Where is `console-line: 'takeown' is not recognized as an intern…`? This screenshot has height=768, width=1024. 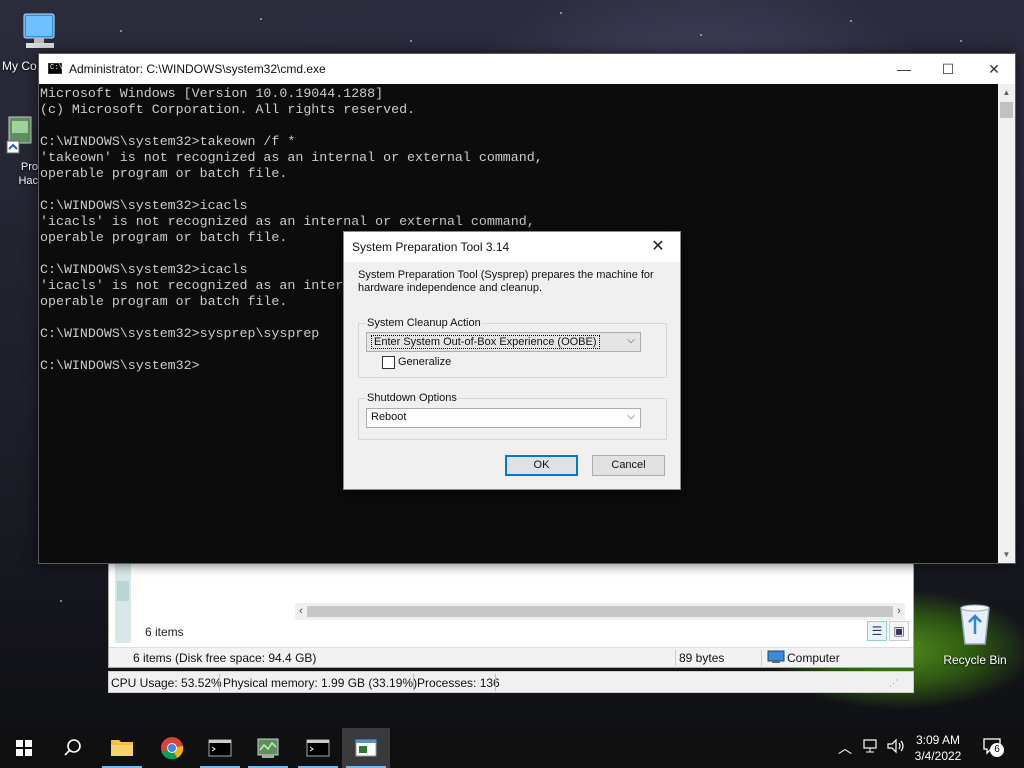 console-line: 'takeown' is not recognized as an intern… is located at coordinates (291, 157).